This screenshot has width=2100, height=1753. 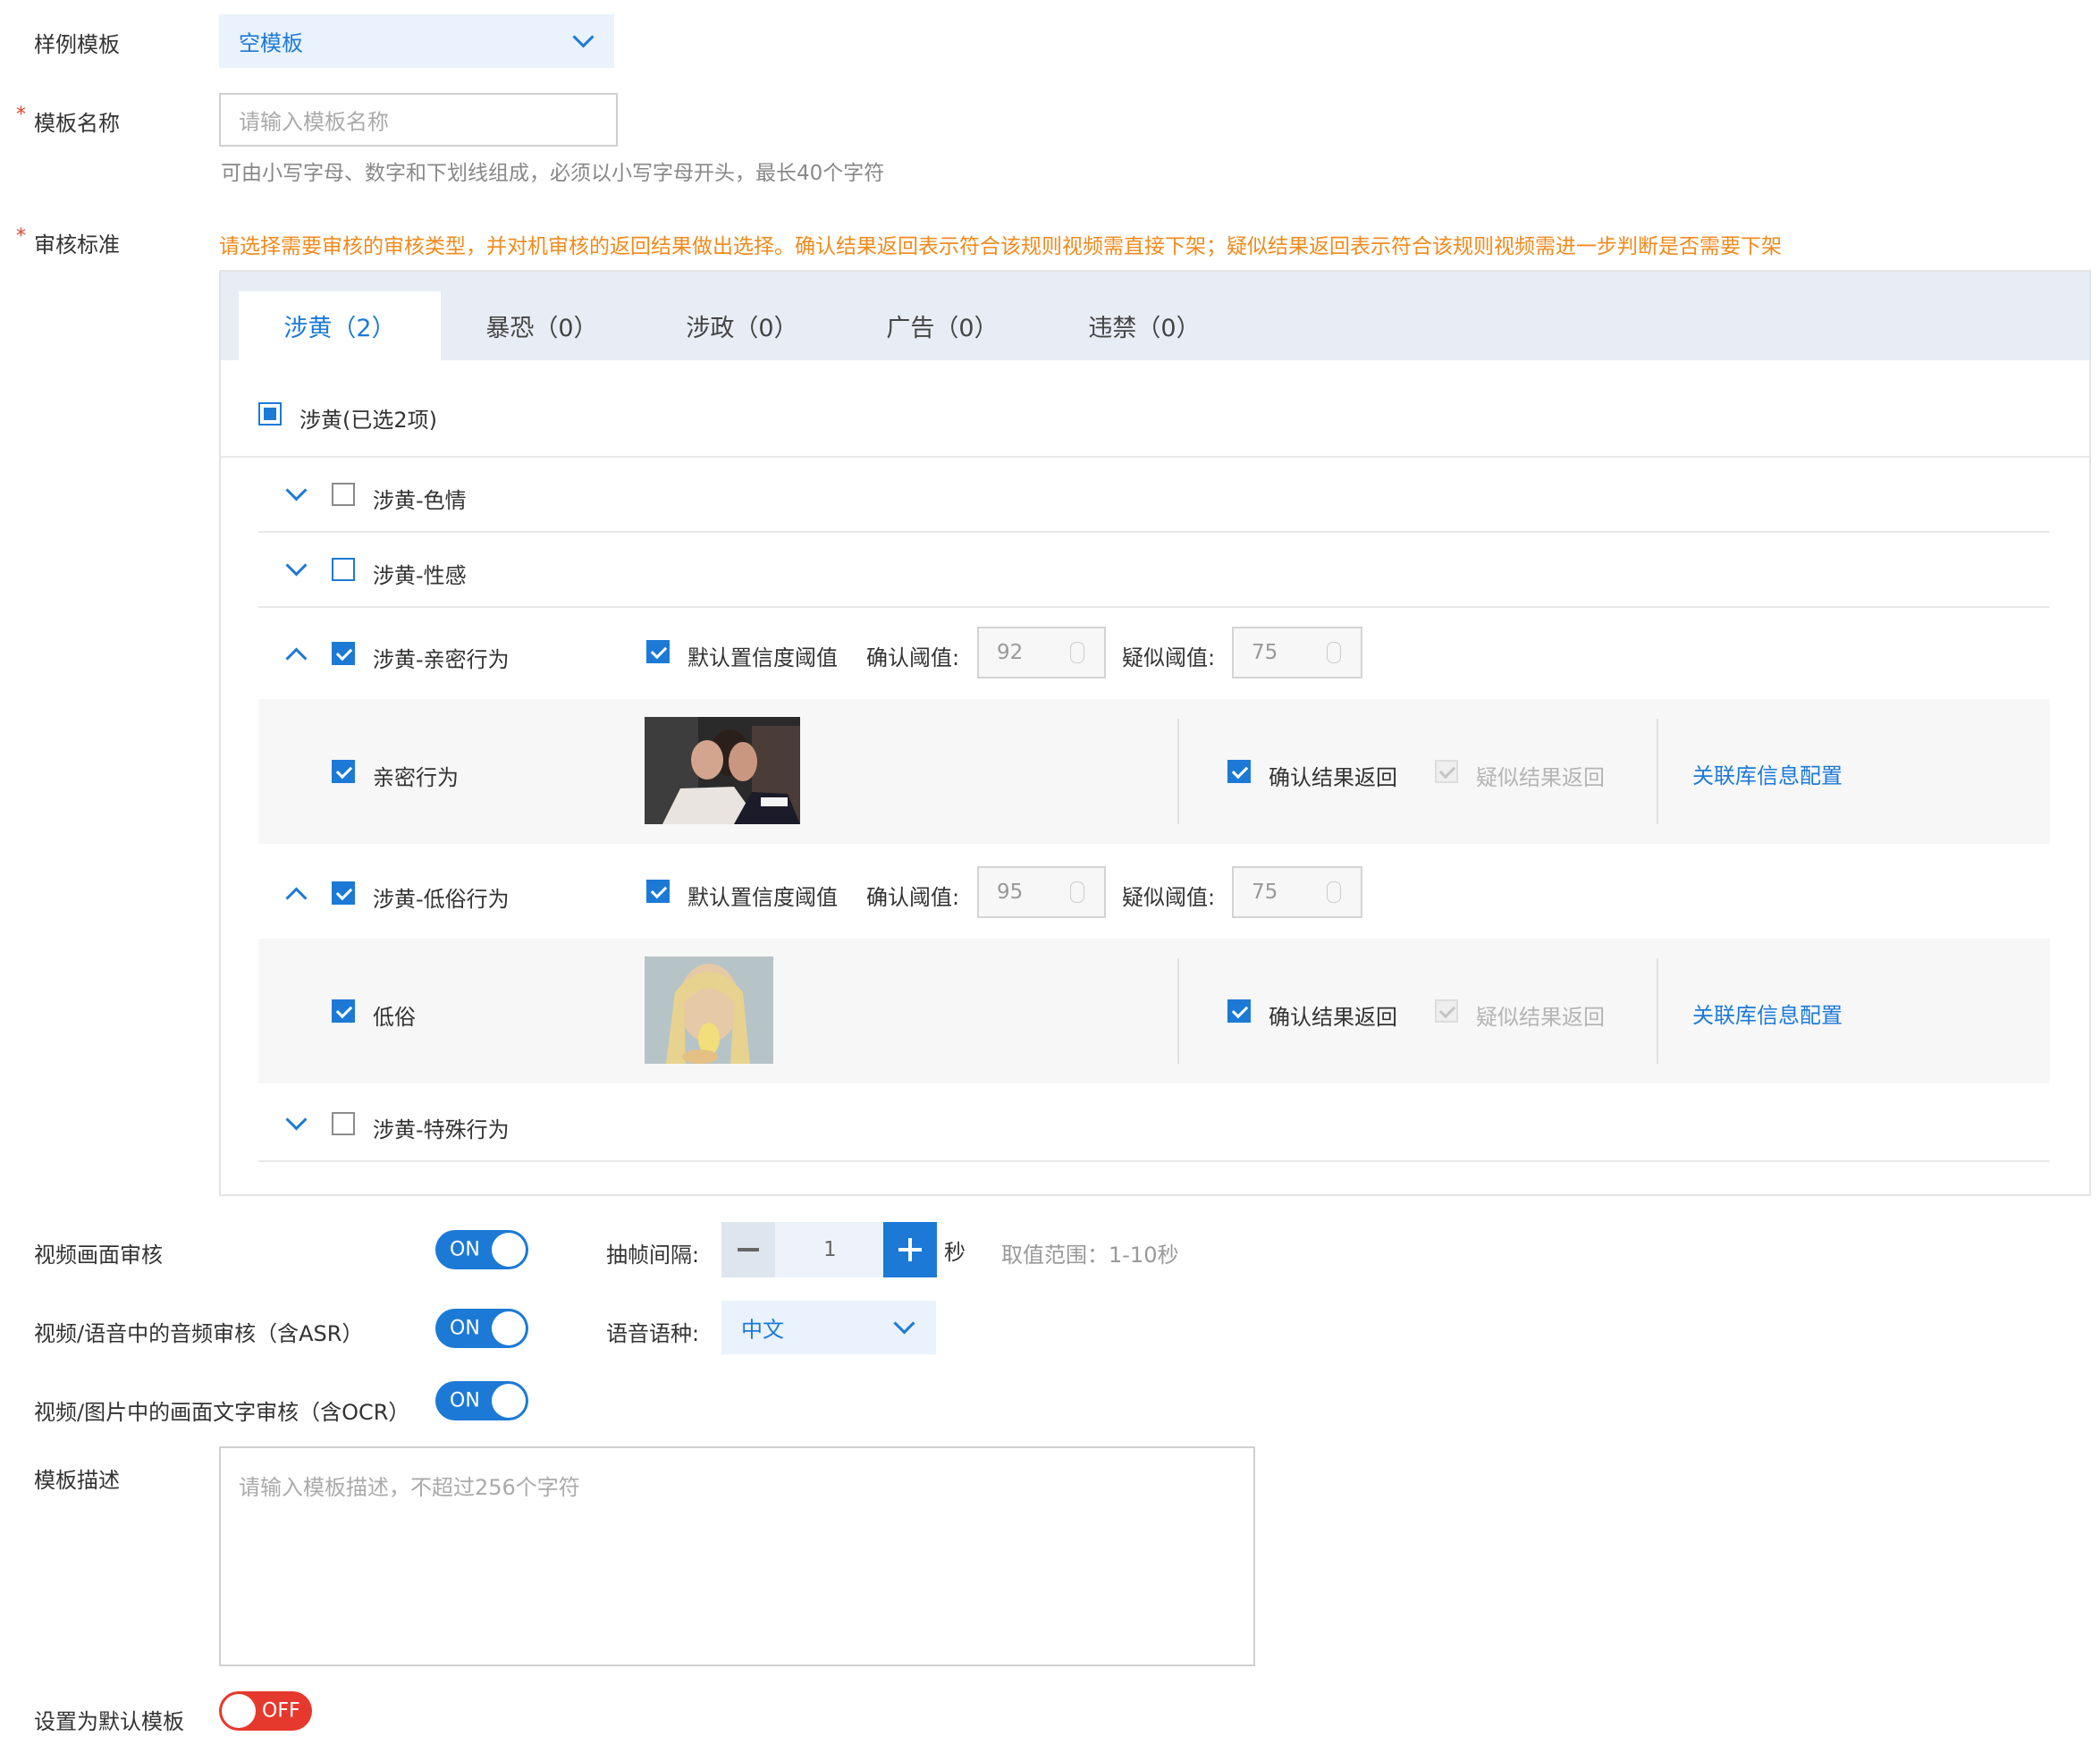 What do you see at coordinates (281, 1711) in the screenshot?
I see `toggle-state: OFF` at bounding box center [281, 1711].